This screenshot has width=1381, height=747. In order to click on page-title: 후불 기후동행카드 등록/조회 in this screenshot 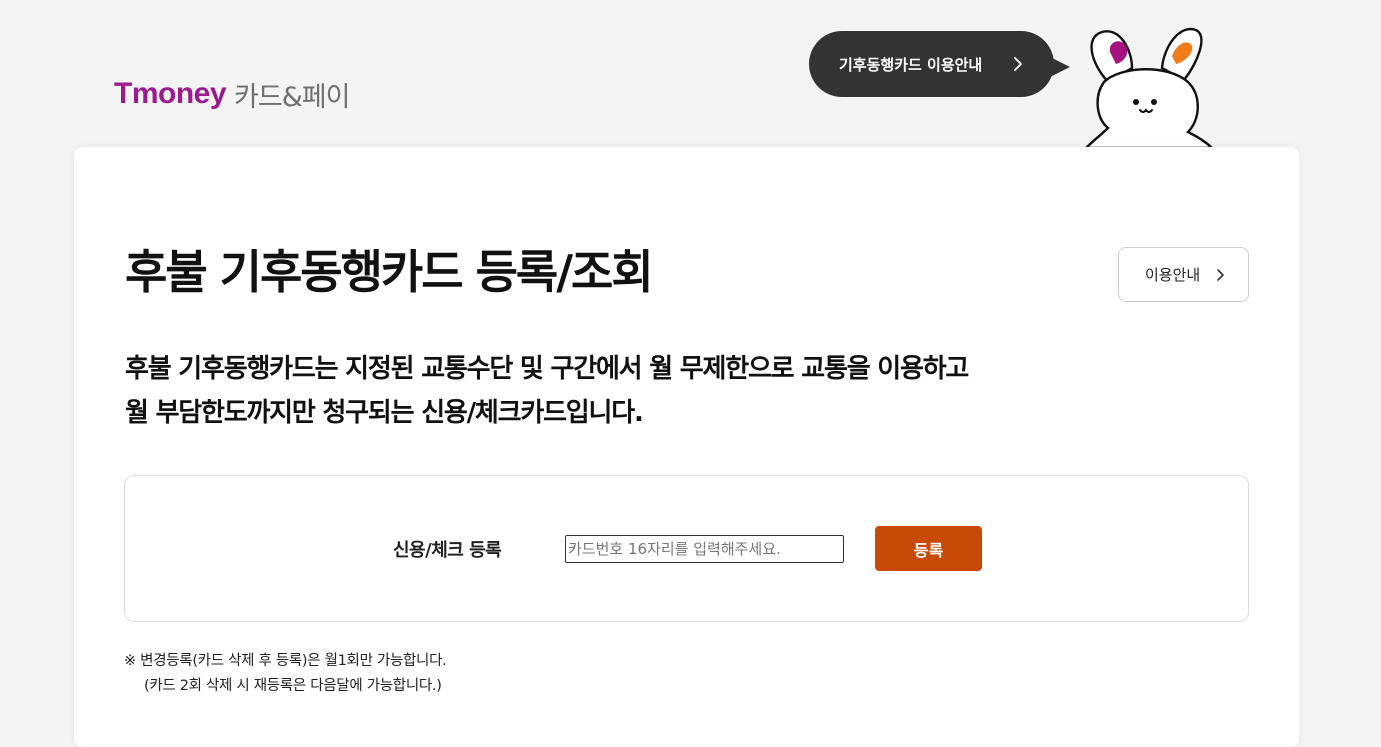, I will do `click(389, 272)`.